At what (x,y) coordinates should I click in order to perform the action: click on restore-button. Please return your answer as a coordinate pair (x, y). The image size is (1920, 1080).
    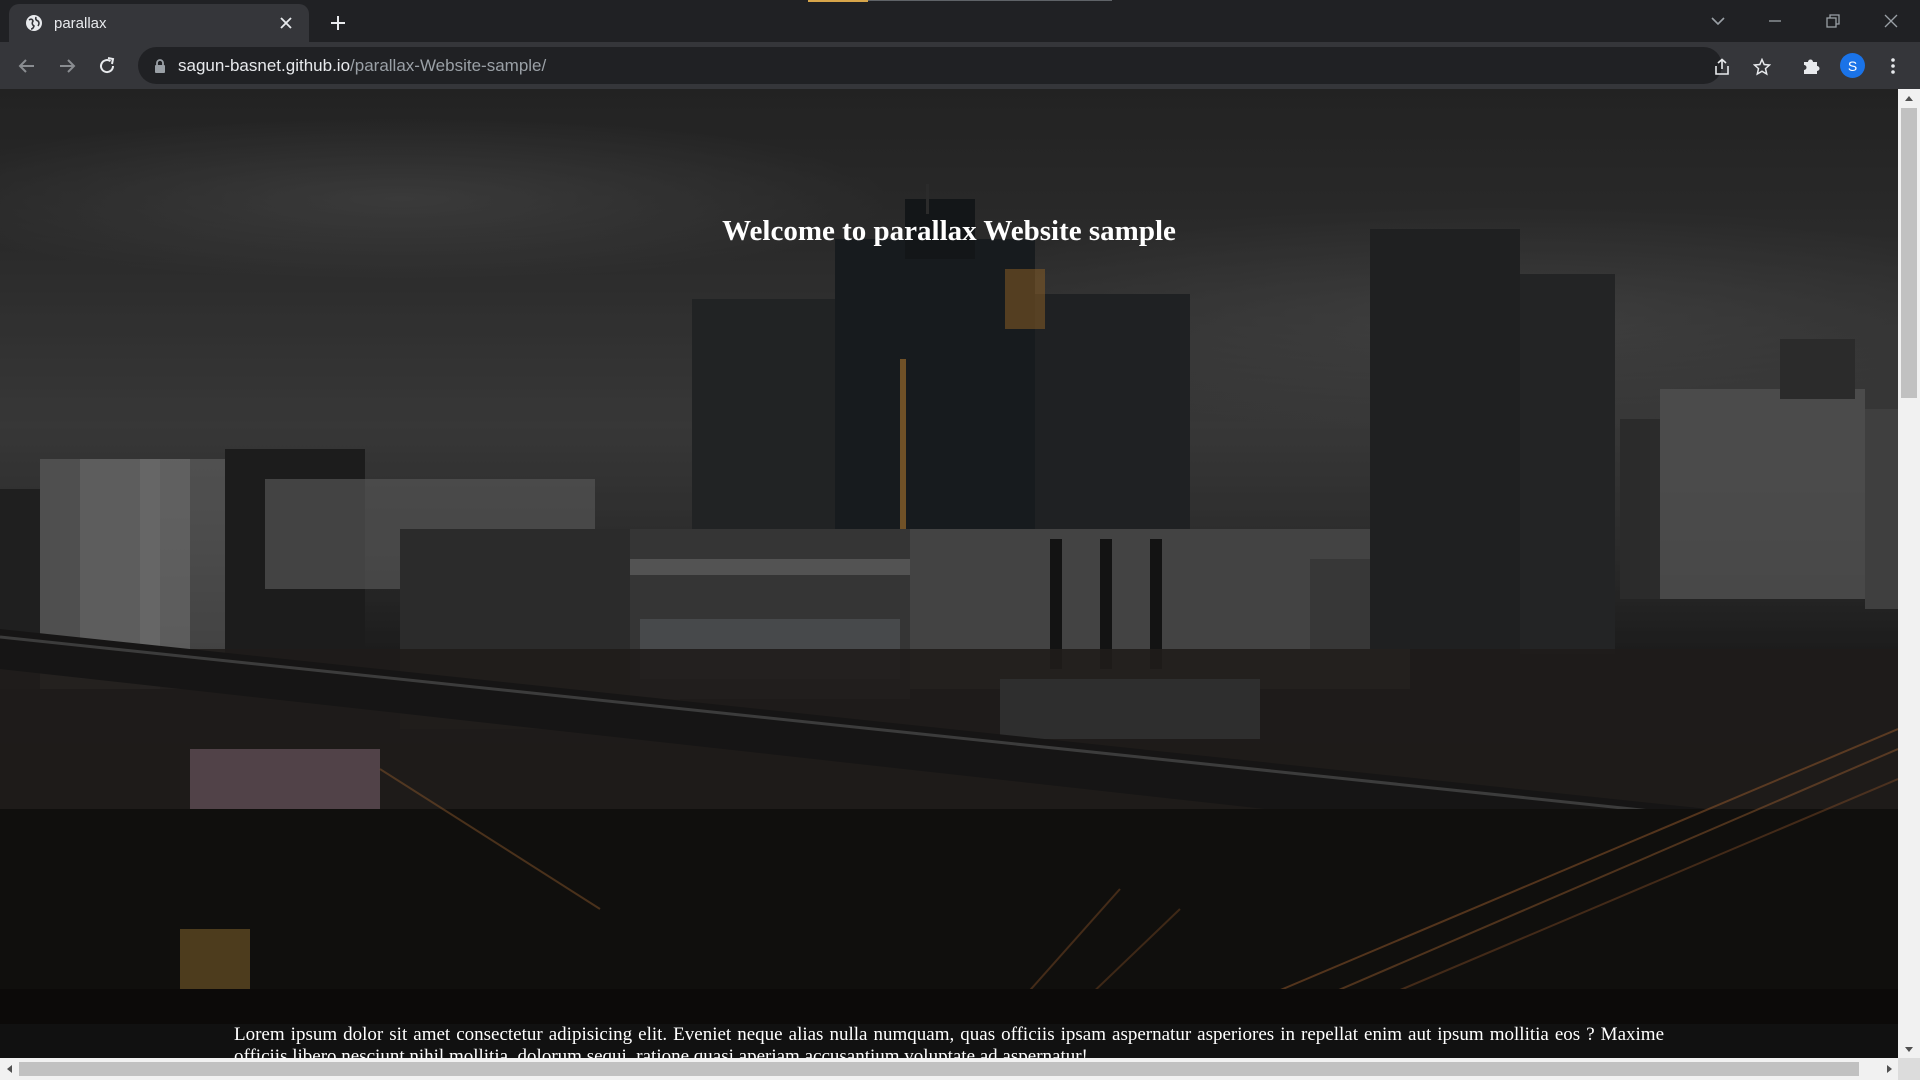
    Looking at the image, I should click on (1833, 21).